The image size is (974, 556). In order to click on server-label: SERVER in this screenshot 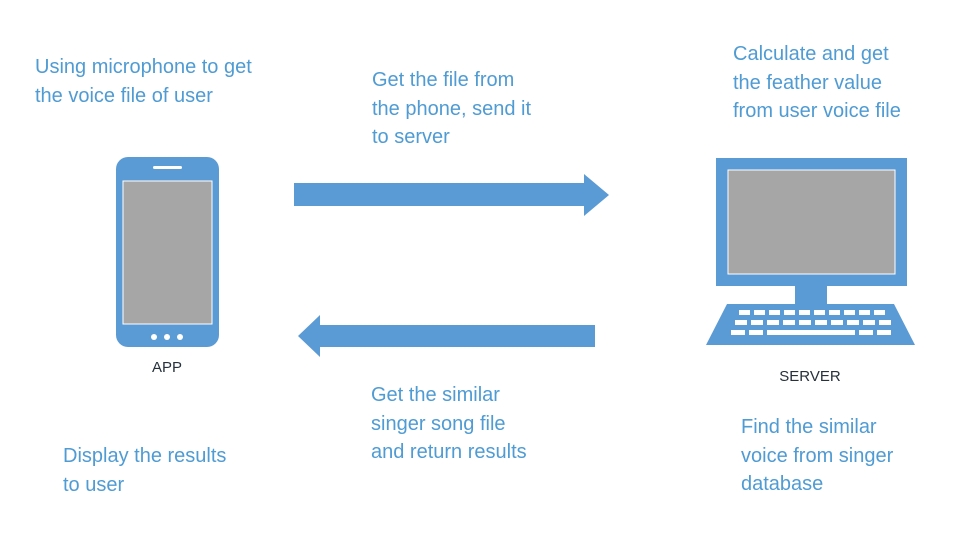, I will do `click(810, 376)`.